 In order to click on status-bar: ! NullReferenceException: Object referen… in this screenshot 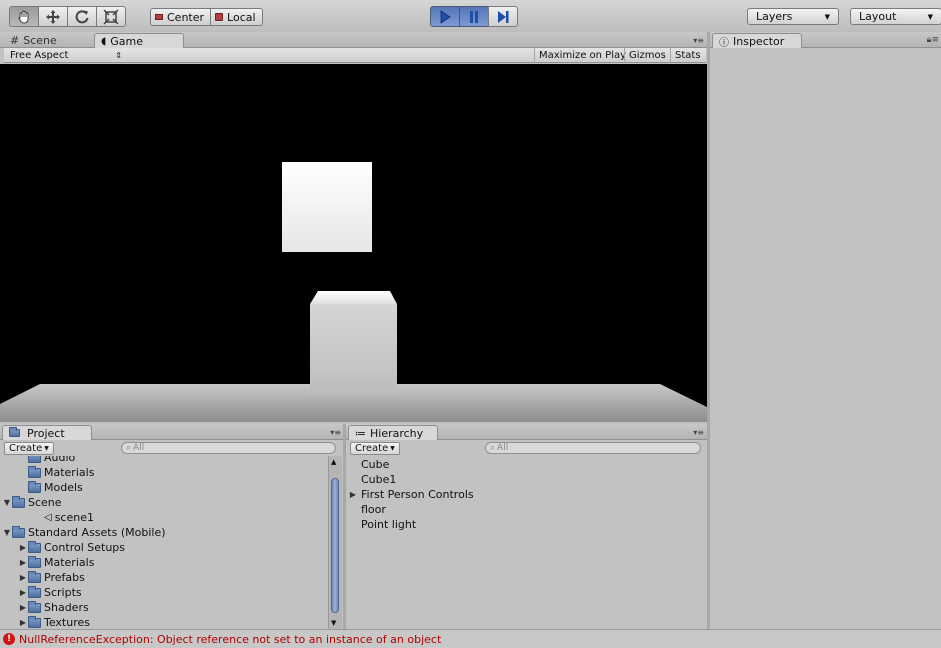, I will do `click(470, 638)`.